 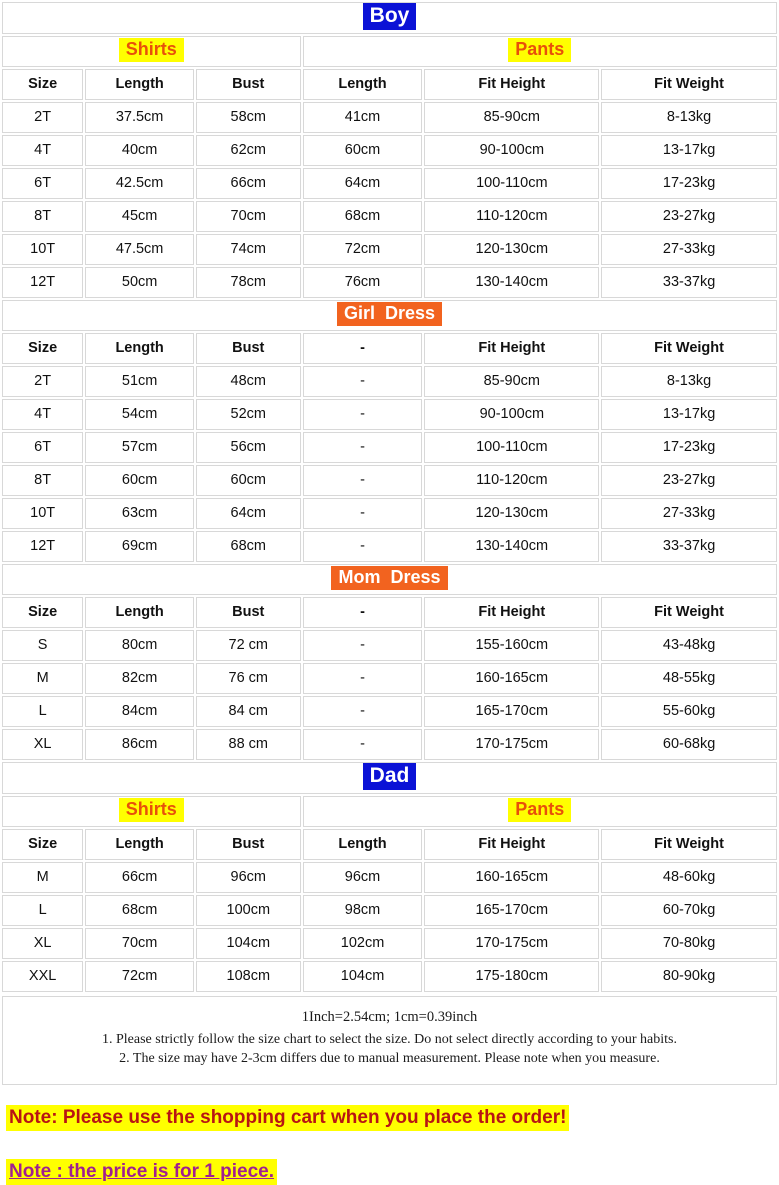 I want to click on table-row: XL 86cm 88 cm -170-175cm 60-68kg, so click(x=389, y=744).